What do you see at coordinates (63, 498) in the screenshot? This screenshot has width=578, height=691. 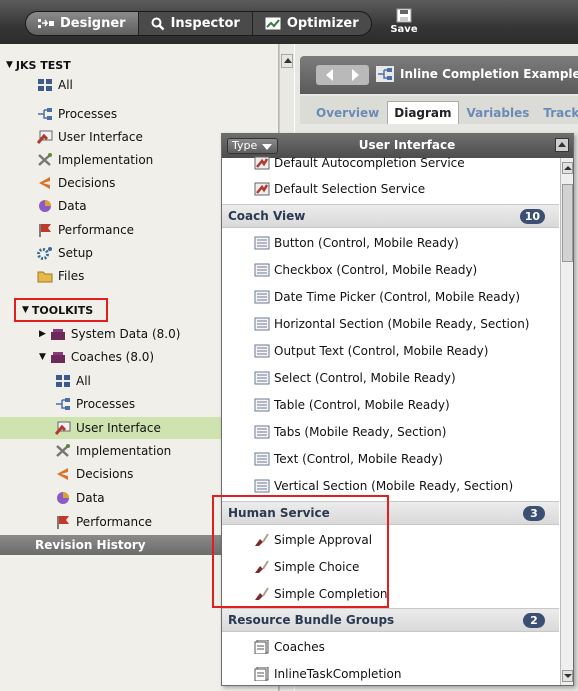 I see `data-icon` at bounding box center [63, 498].